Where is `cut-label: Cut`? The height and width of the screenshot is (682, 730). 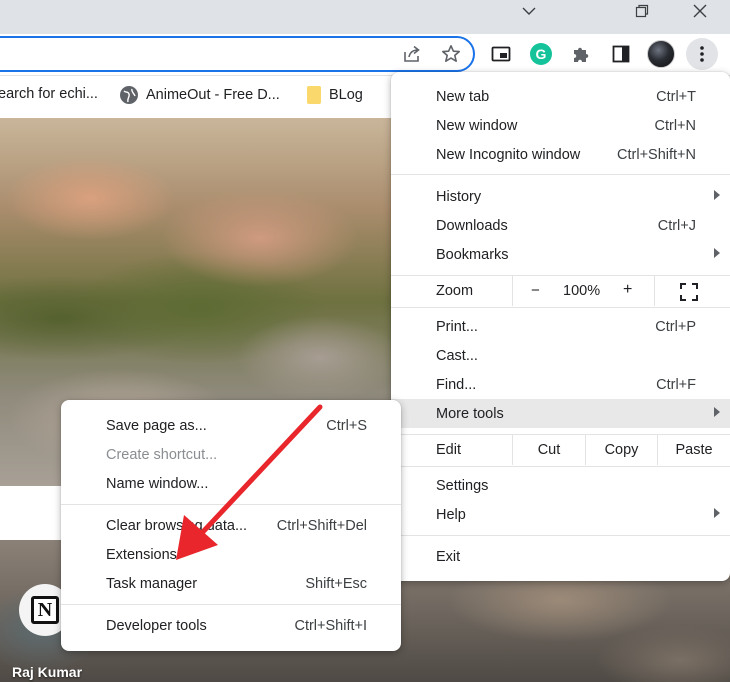 cut-label: Cut is located at coordinates (549, 450).